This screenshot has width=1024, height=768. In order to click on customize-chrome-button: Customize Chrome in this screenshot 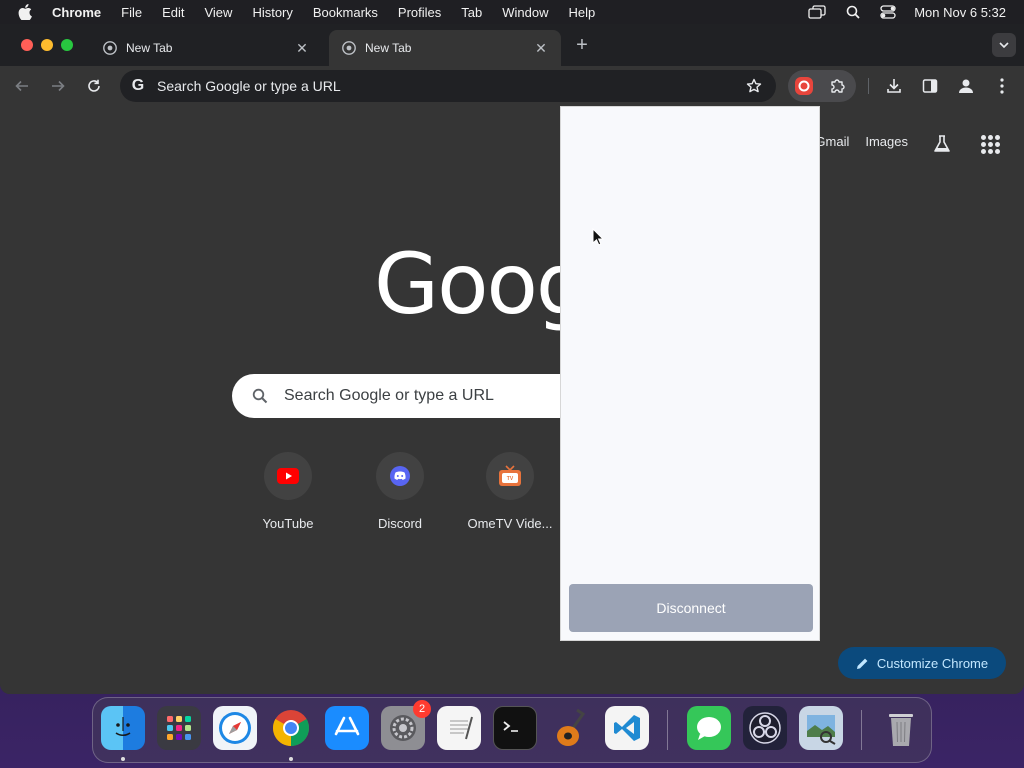, I will do `click(922, 663)`.